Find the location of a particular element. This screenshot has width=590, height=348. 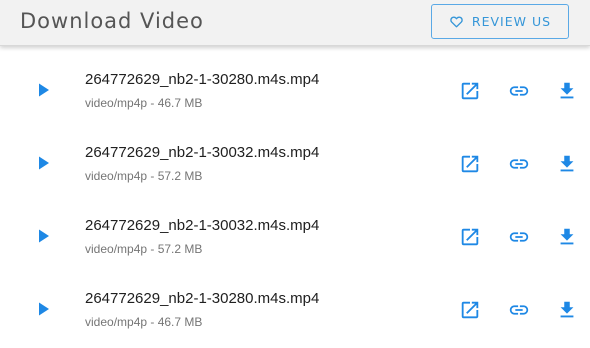

header-bar: Download Video REVIEW US is located at coordinates (295, 23).